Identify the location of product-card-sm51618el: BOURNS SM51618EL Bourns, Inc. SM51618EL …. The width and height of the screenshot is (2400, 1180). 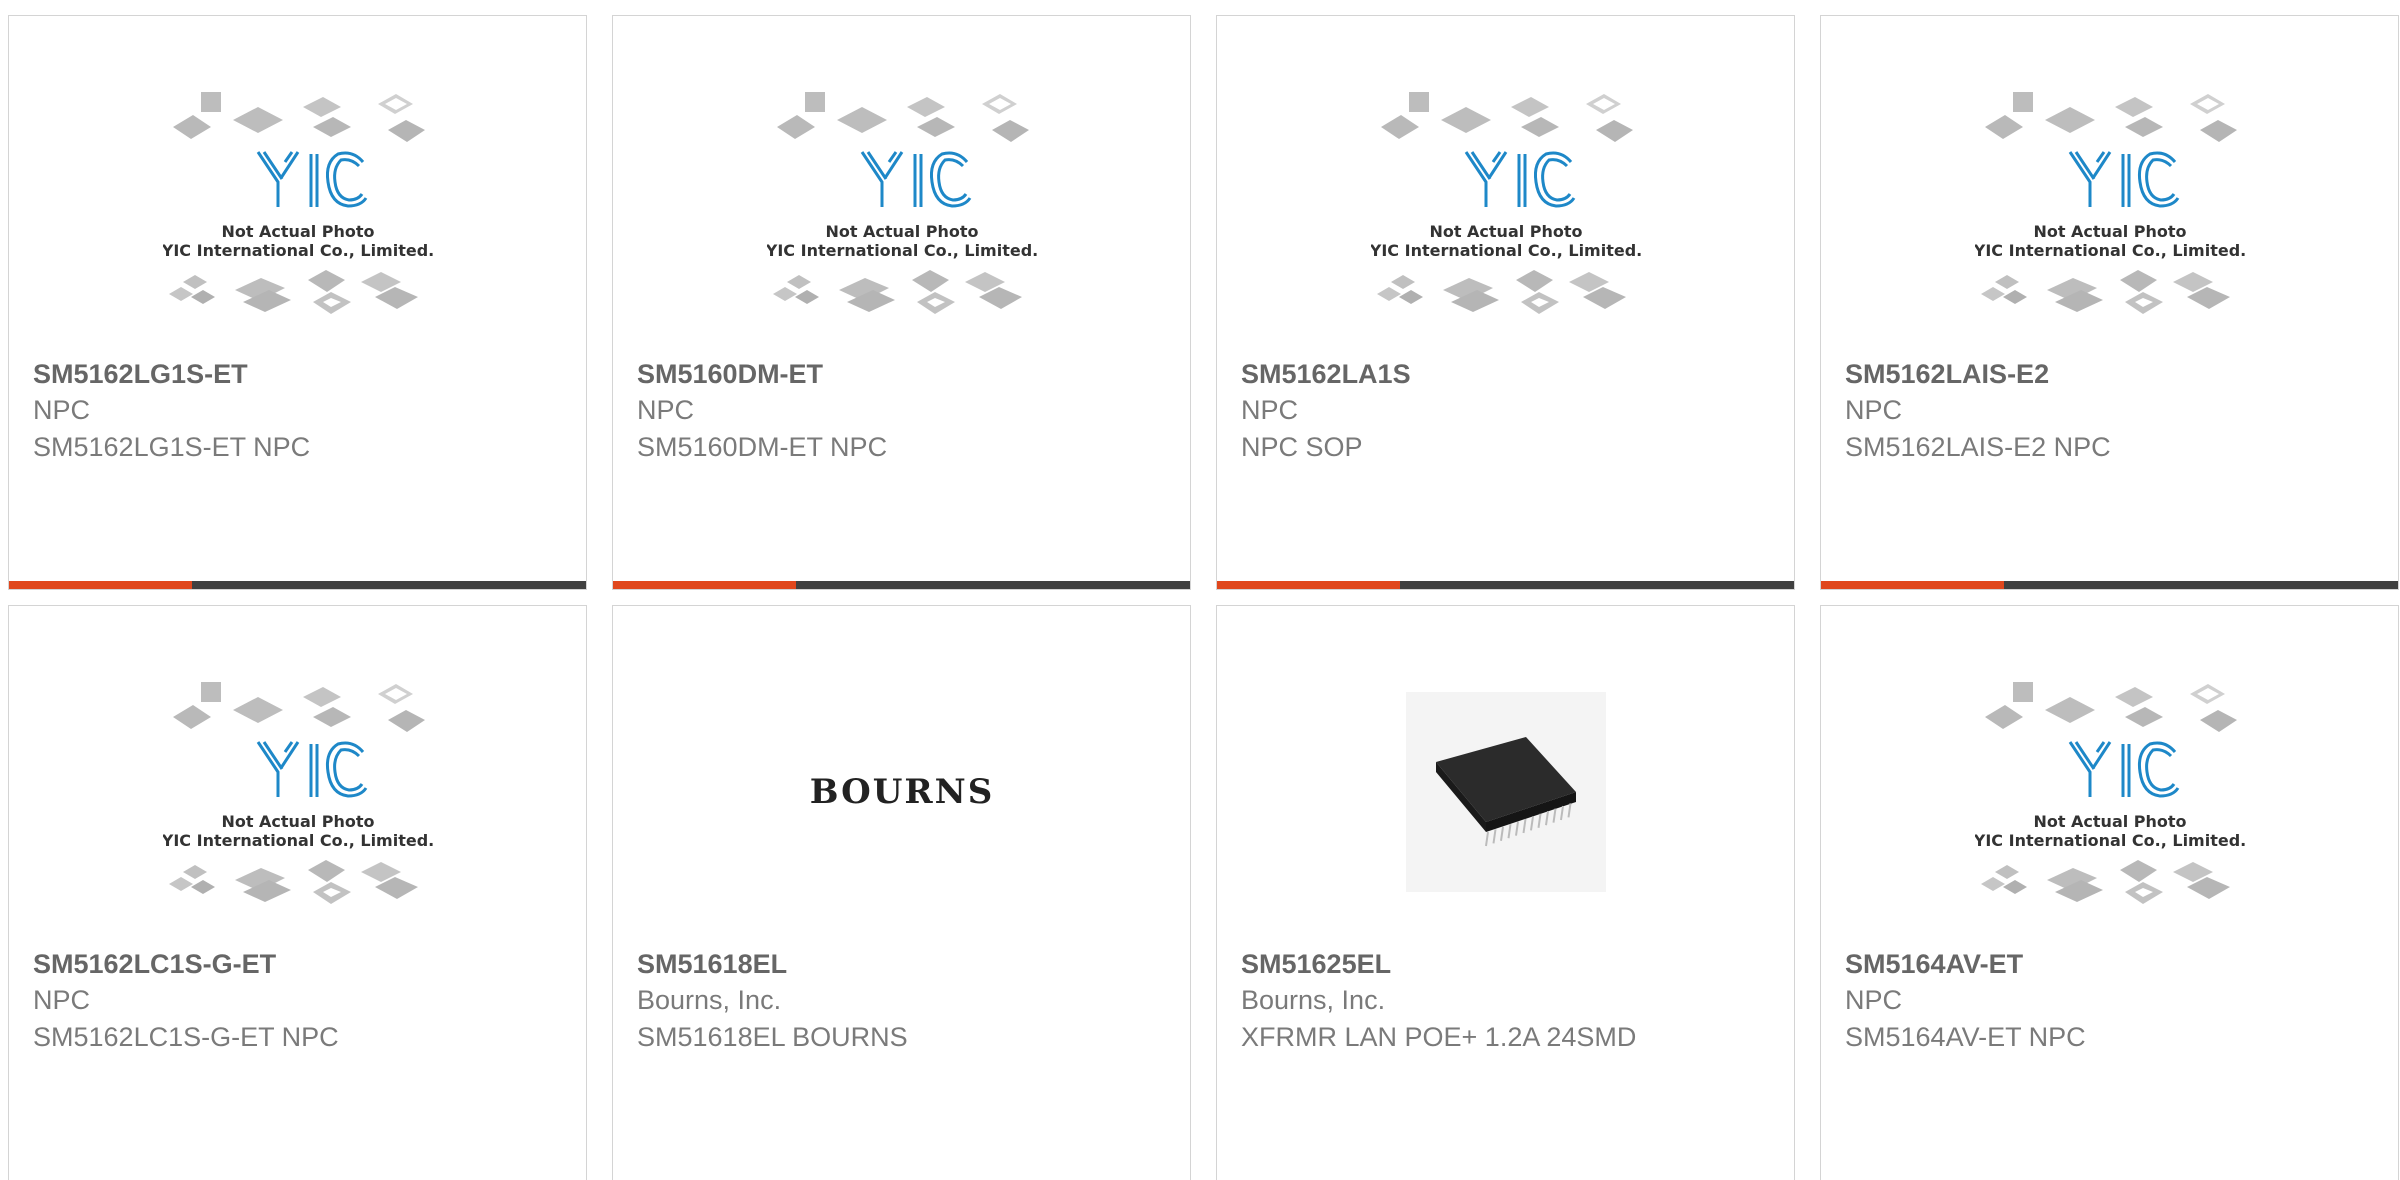
(901, 892).